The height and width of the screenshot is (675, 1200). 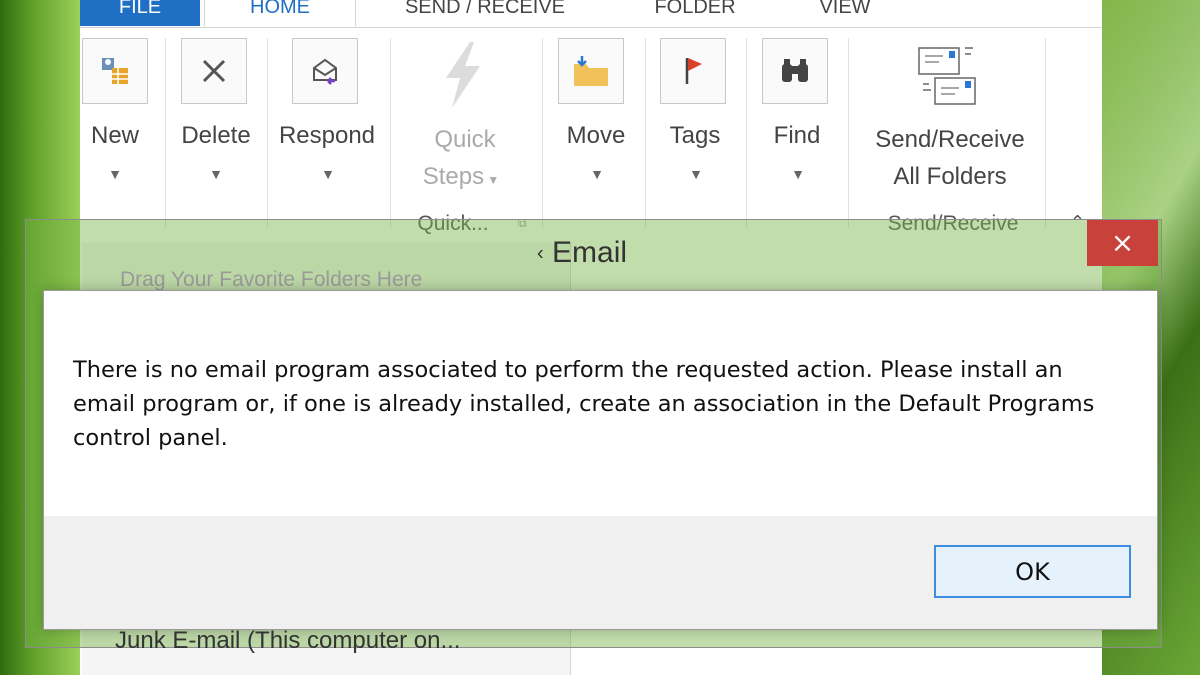 I want to click on delete-x-icon, so click(x=214, y=71).